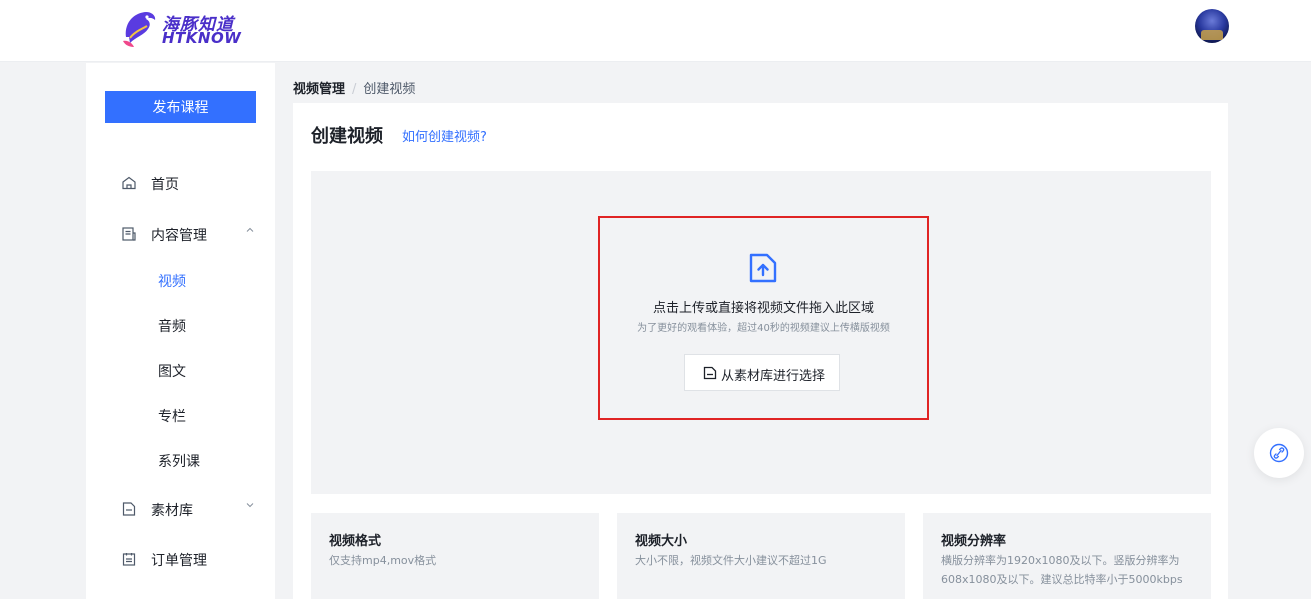 The height and width of the screenshot is (599, 1311). What do you see at coordinates (763, 268) in the screenshot?
I see `upload-file-icon` at bounding box center [763, 268].